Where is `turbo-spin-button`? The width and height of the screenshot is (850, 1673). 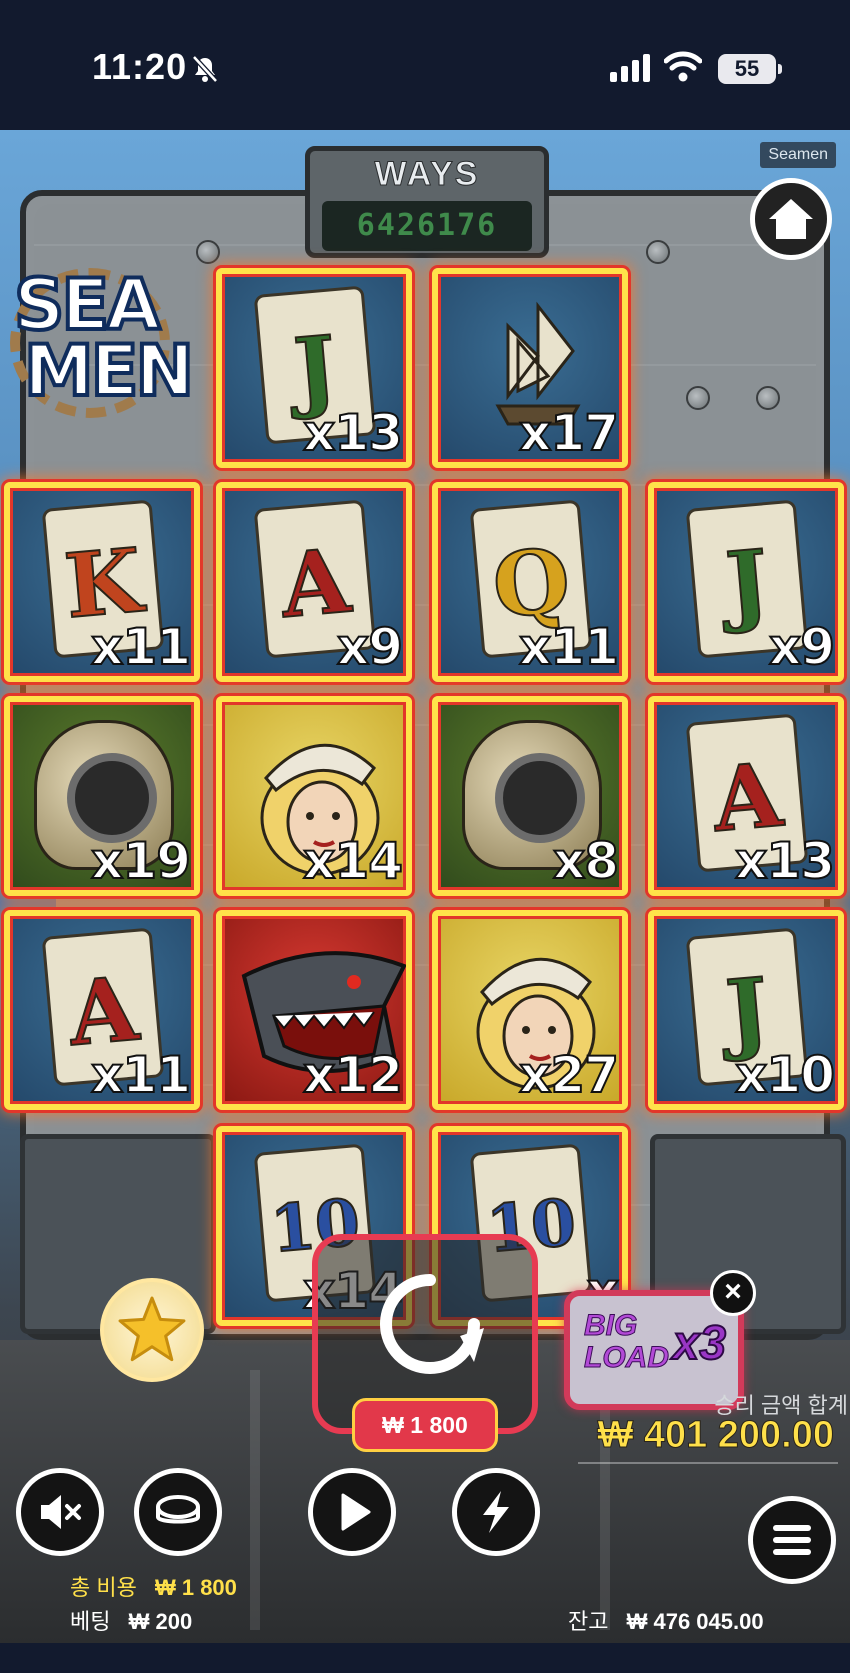
turbo-spin-button is located at coordinates (496, 1512).